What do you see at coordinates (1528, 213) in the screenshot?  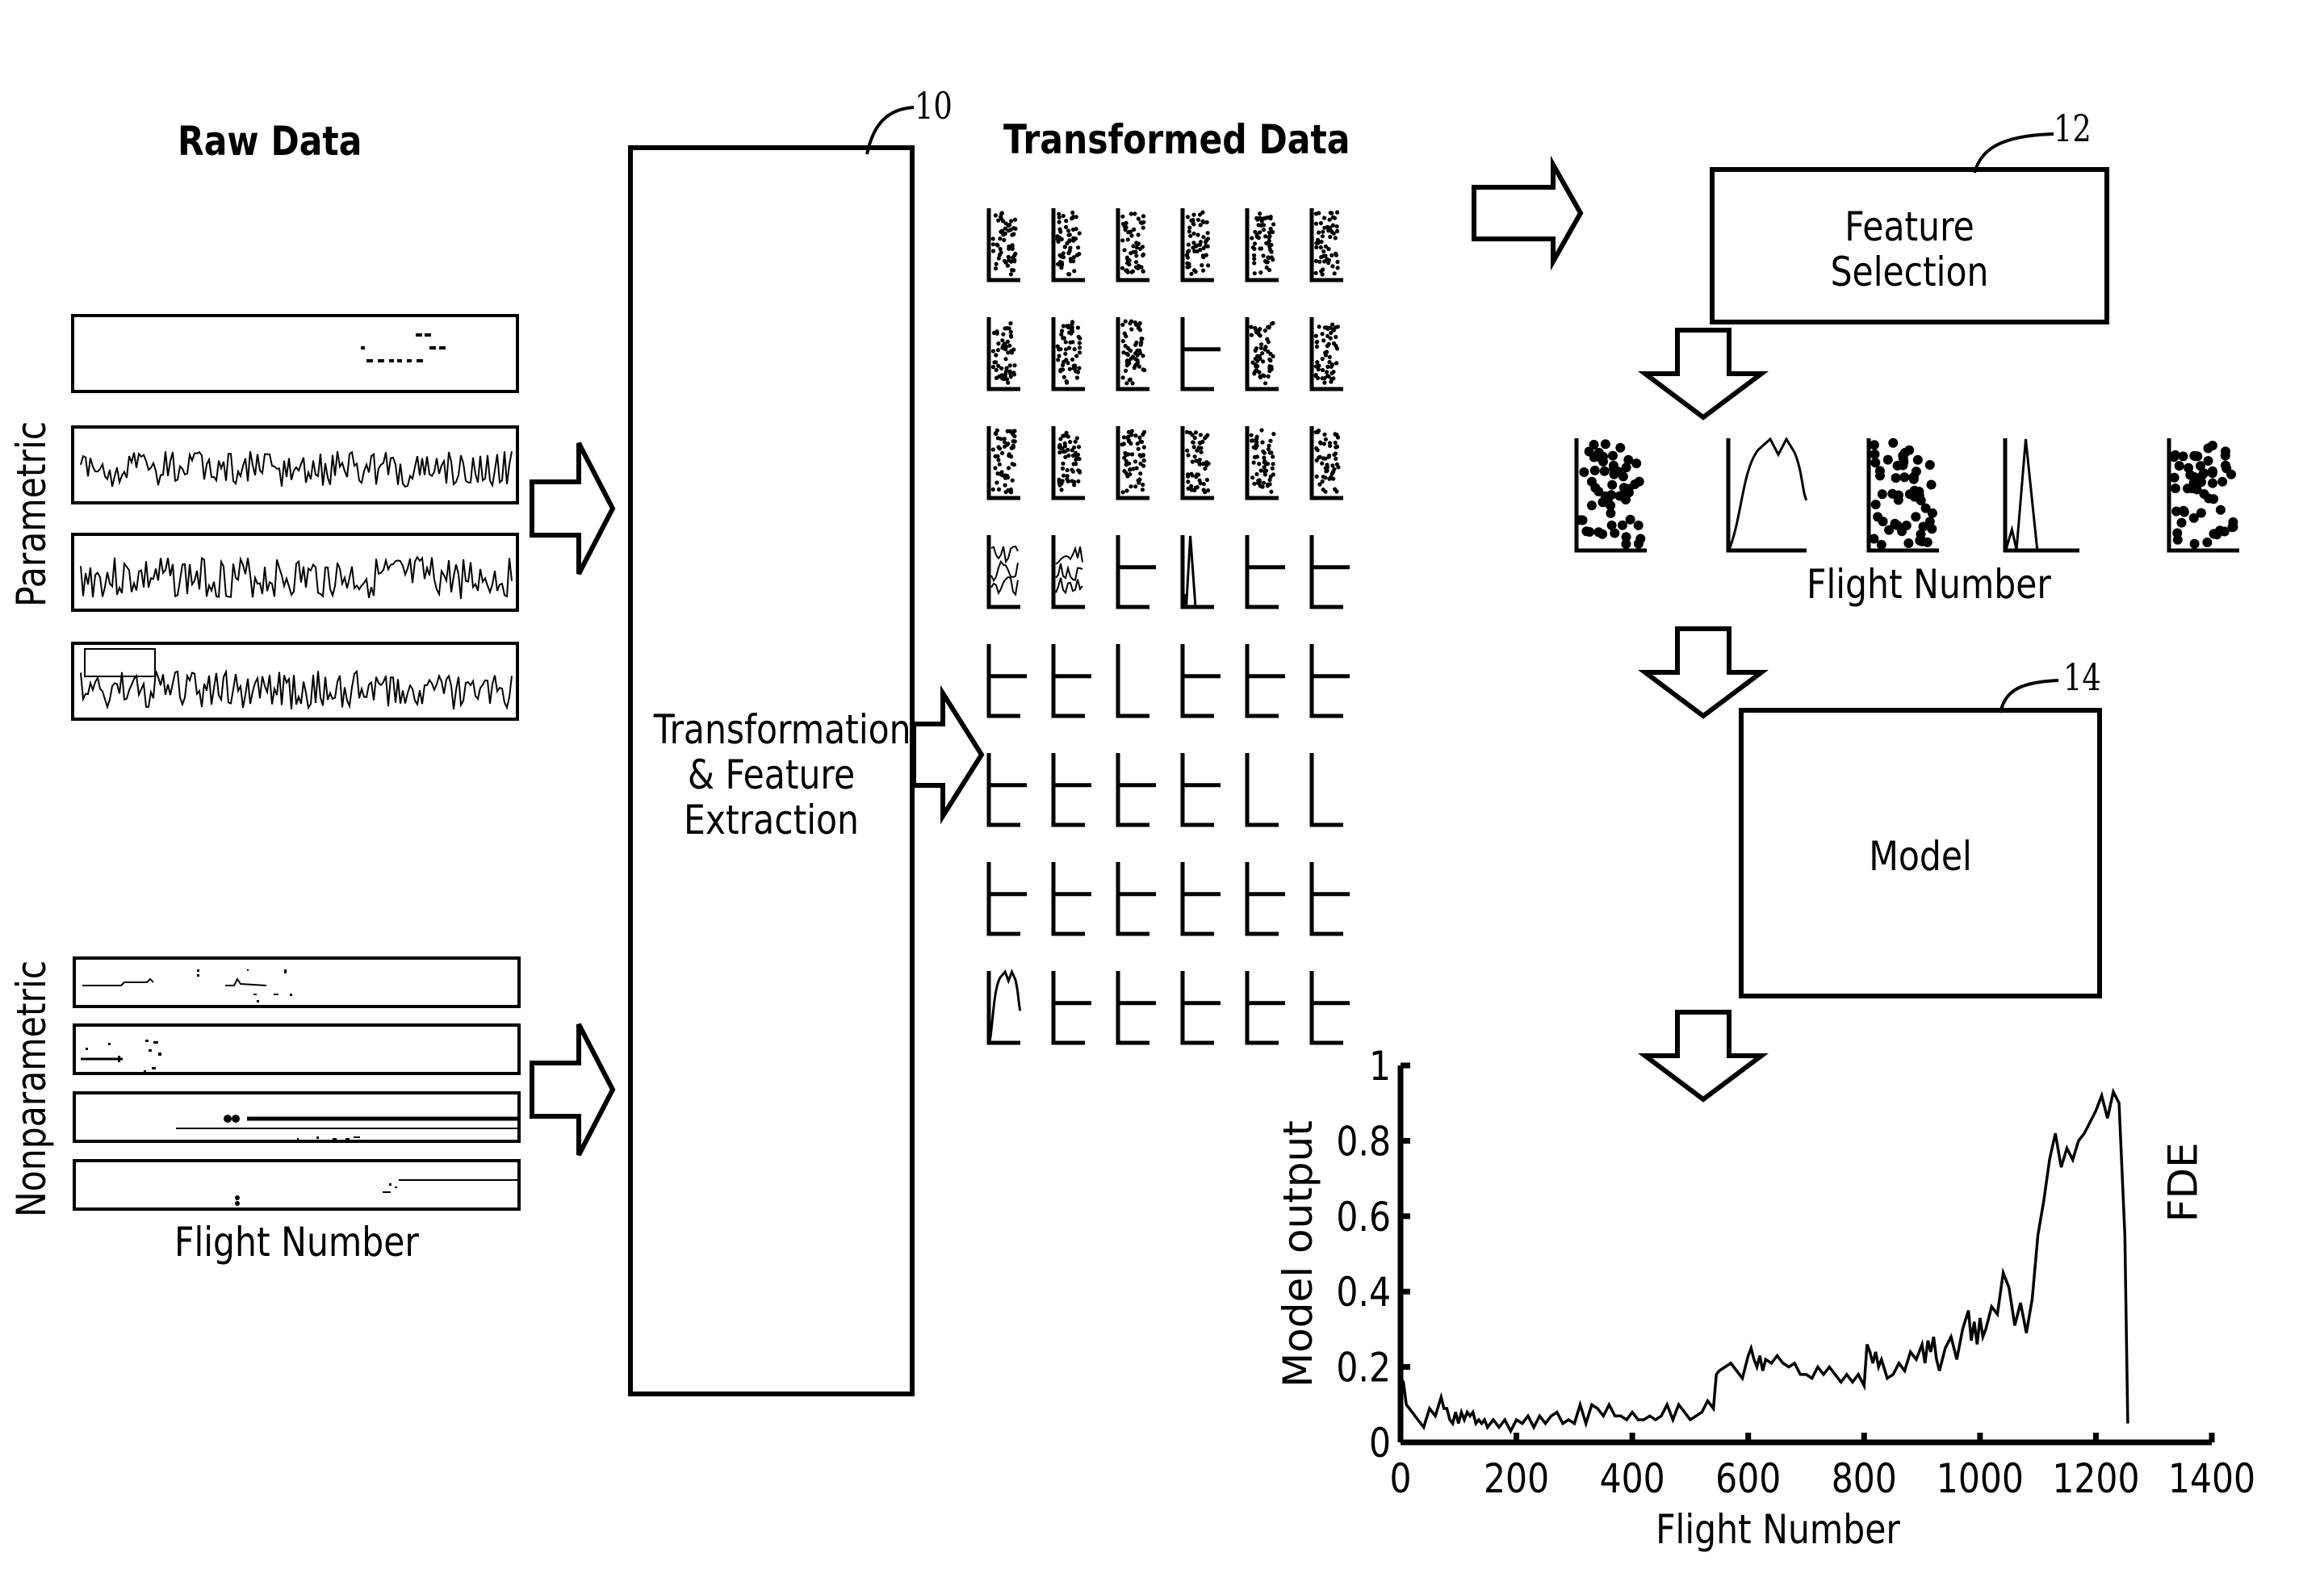 I see `arrow-right-icon` at bounding box center [1528, 213].